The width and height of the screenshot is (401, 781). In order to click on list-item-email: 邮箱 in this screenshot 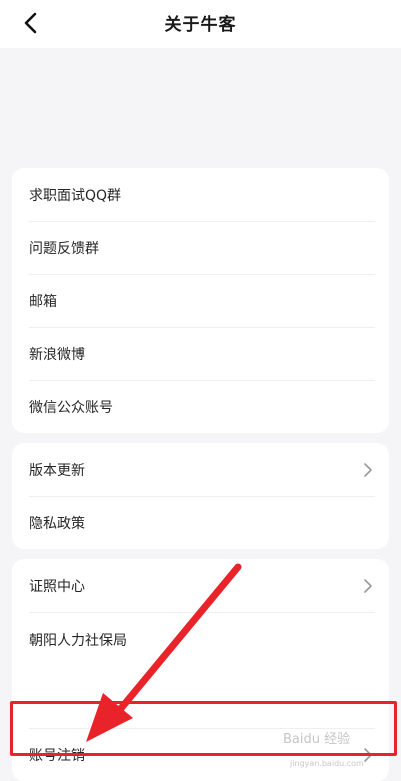, I will do `click(200, 300)`.